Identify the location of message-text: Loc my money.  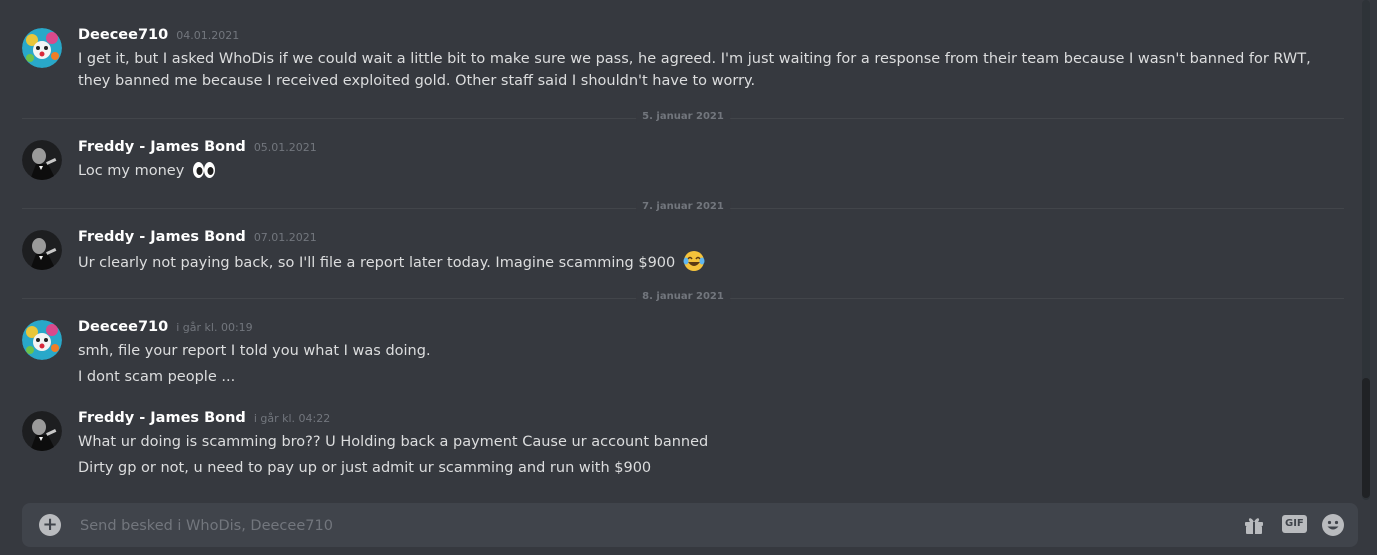
(708, 173).